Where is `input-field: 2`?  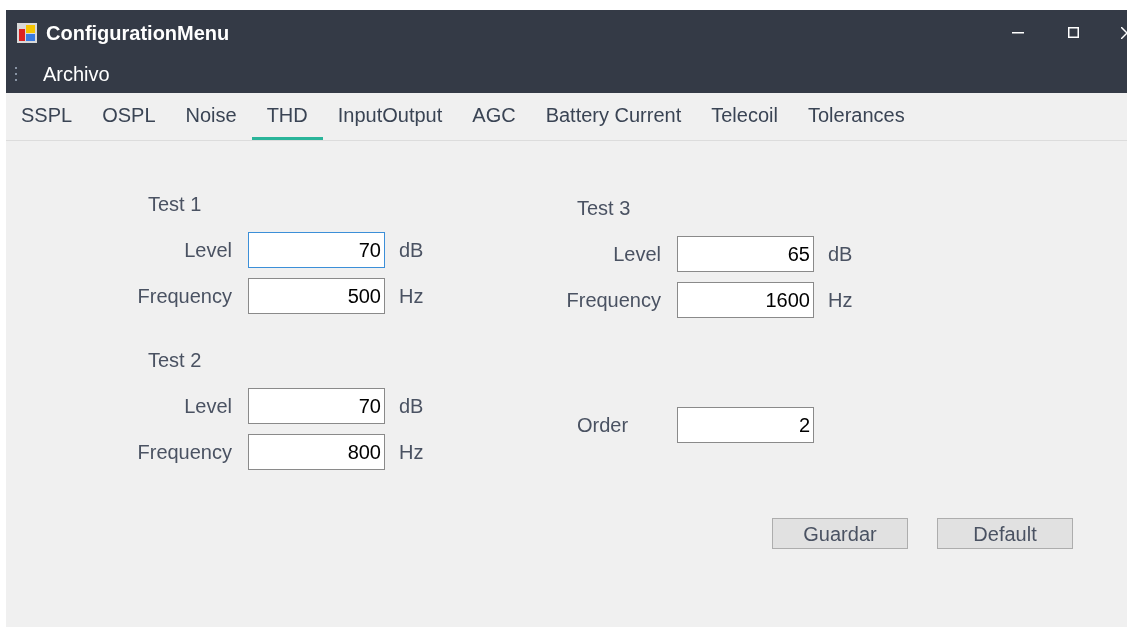 input-field: 2 is located at coordinates (745, 425).